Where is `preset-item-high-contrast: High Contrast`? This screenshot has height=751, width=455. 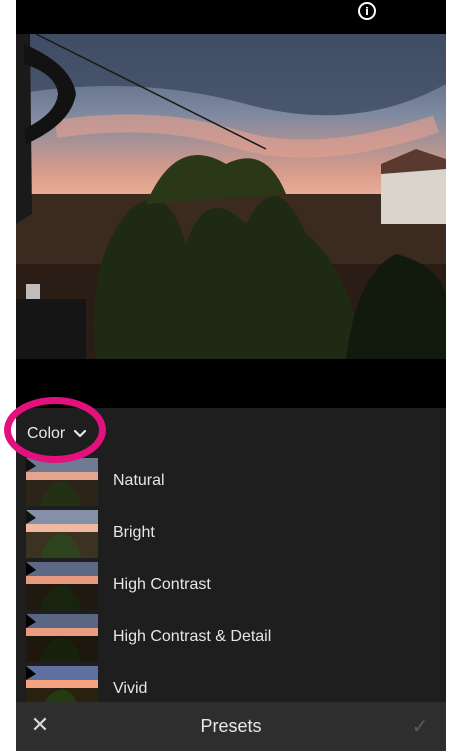 preset-item-high-contrast: High Contrast is located at coordinates (231, 586).